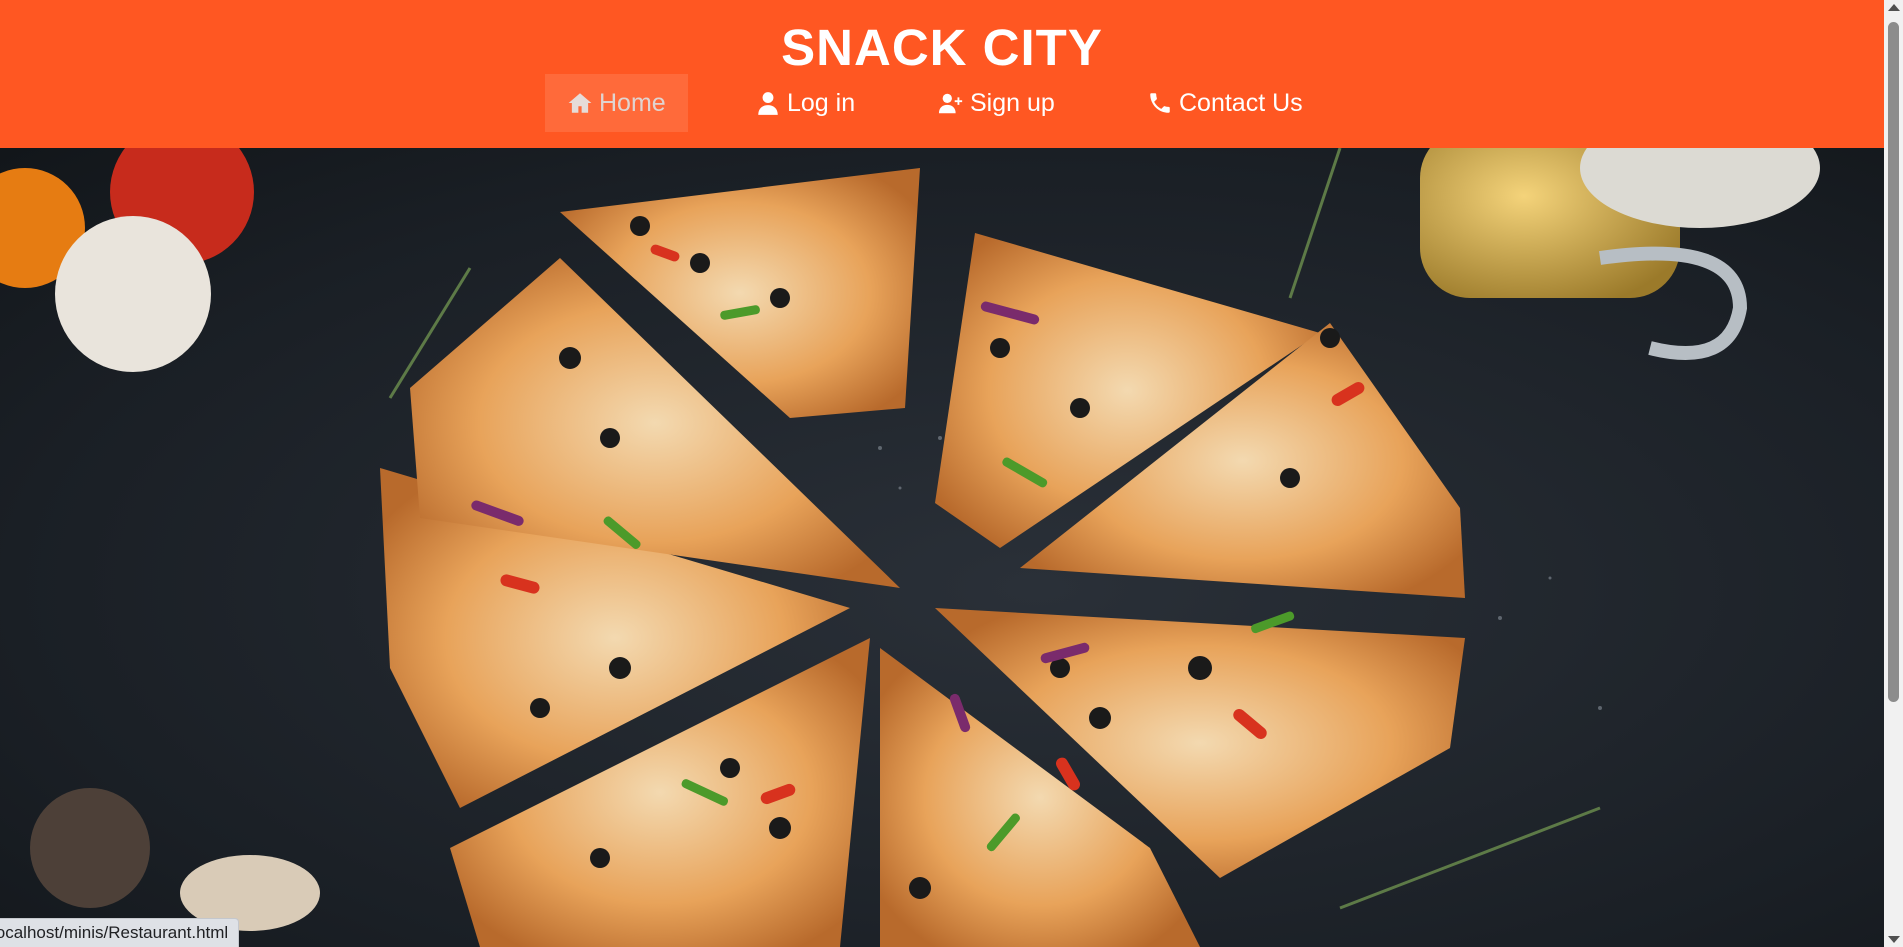 This screenshot has width=1903, height=947. I want to click on garlic, so click(133, 294).